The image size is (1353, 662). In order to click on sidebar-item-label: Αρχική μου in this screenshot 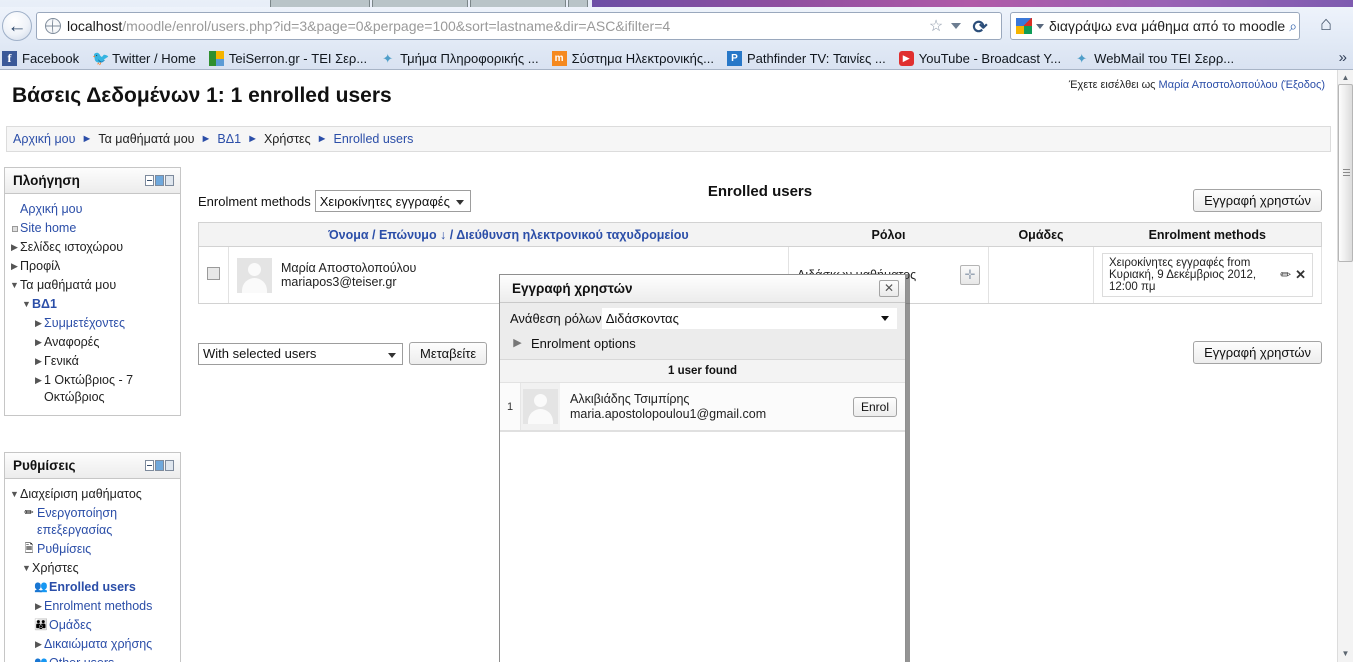, I will do `click(51, 209)`.